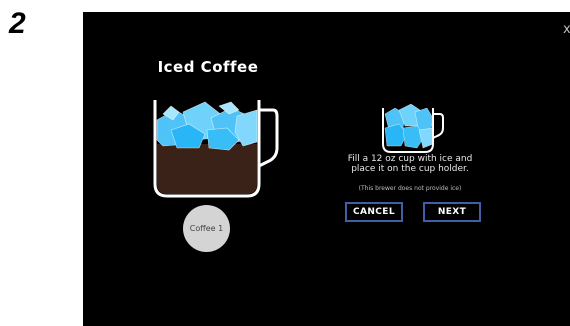 Image resolution: width=570 pixels, height=326 pixels. I want to click on drink-title: Iced Coffee, so click(208, 67).